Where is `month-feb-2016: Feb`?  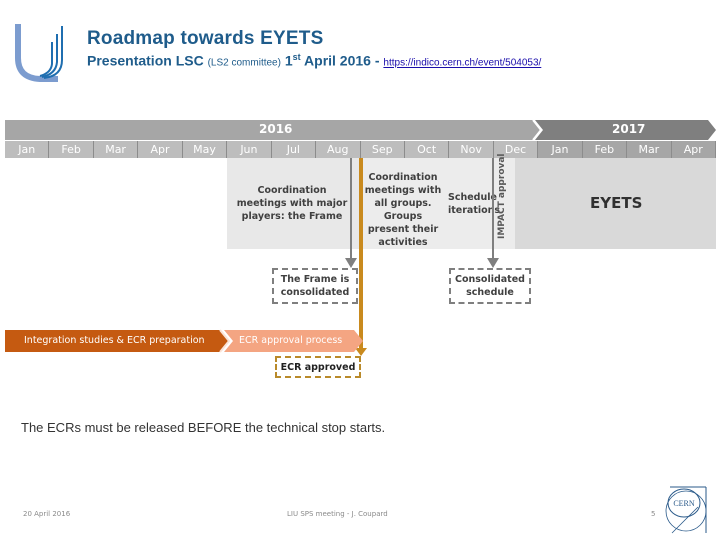 month-feb-2016: Feb is located at coordinates (71, 149).